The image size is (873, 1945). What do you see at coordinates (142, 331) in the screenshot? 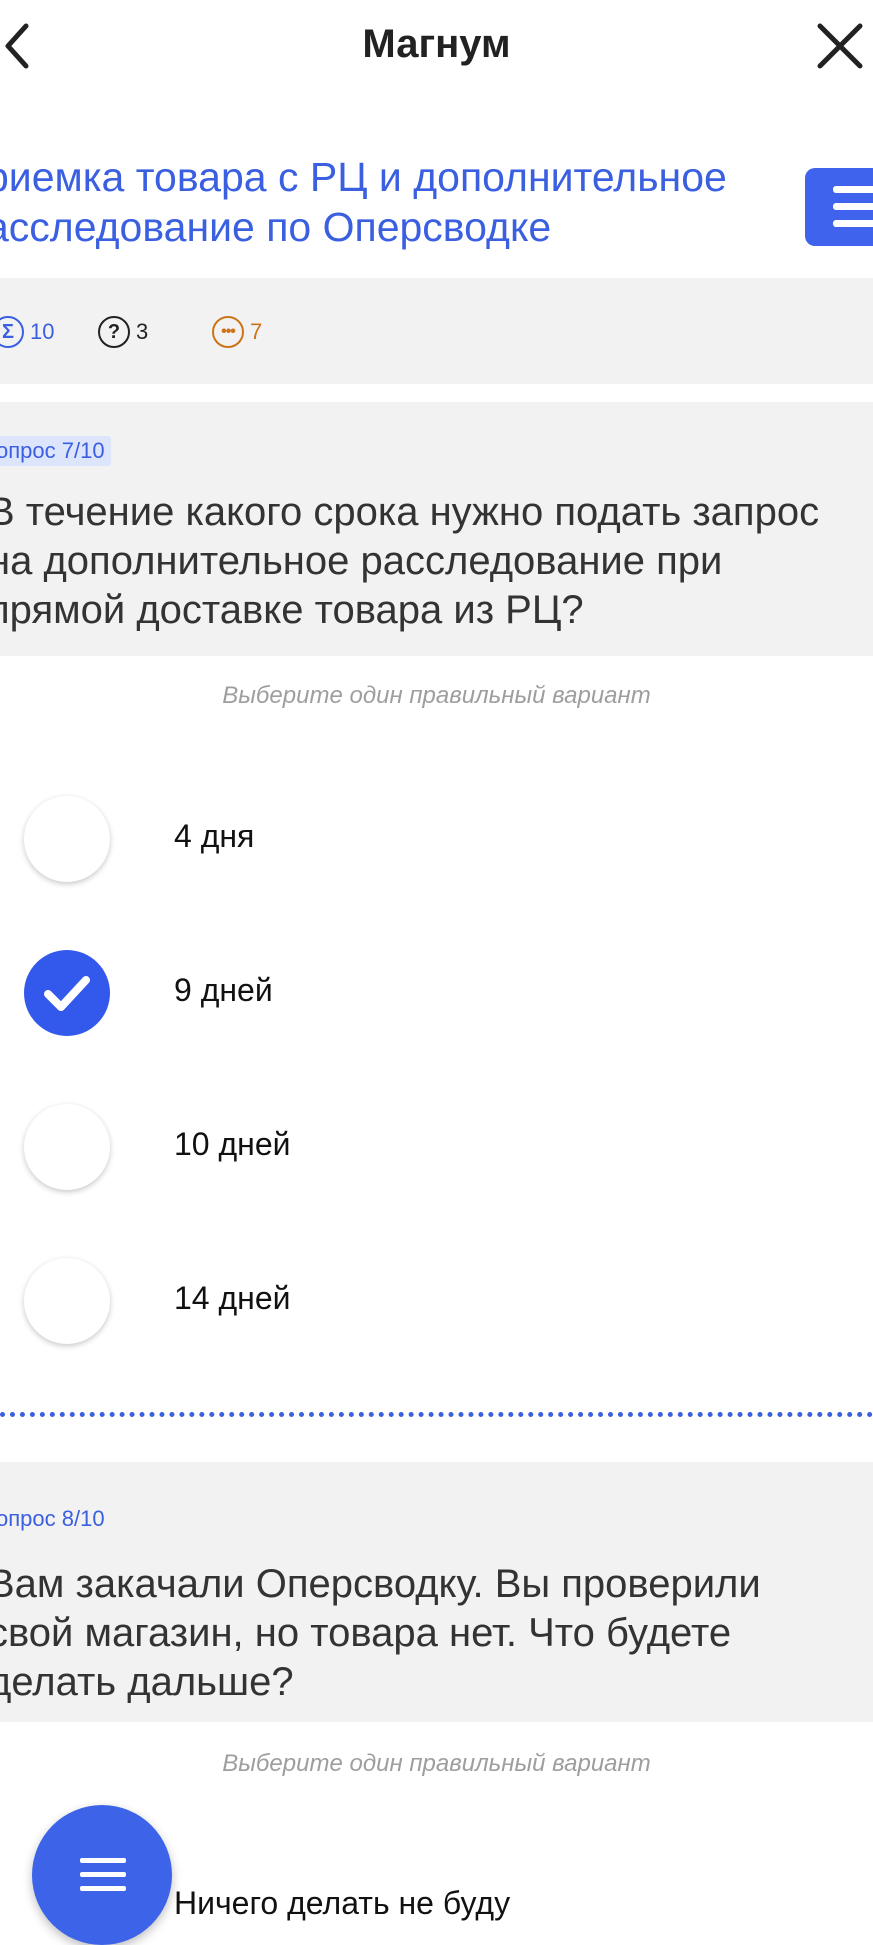
I see `stat-questions-value: 3` at bounding box center [142, 331].